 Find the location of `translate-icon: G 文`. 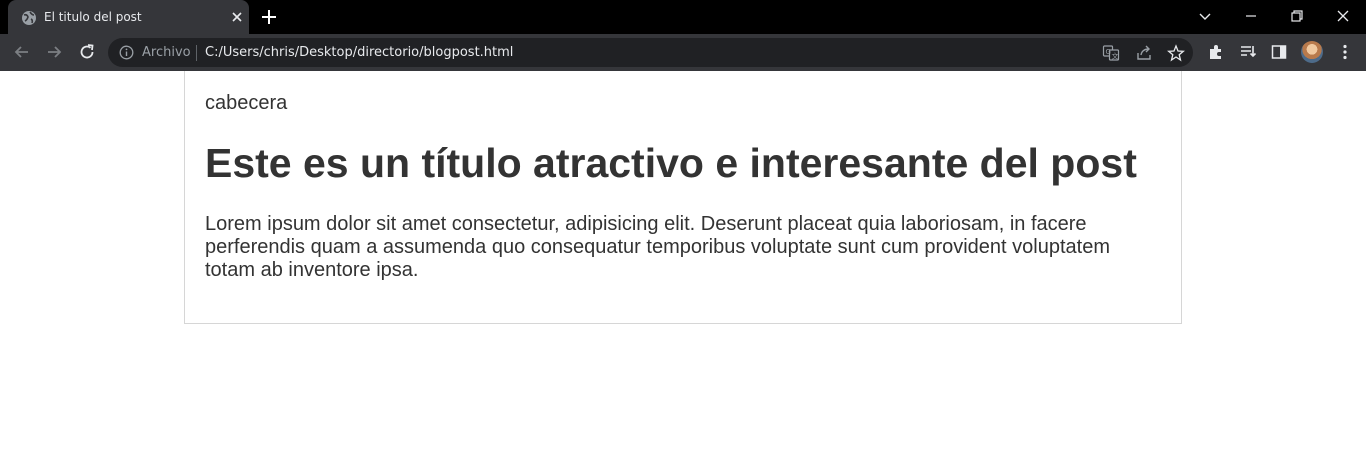

translate-icon: G 文 is located at coordinates (1111, 53).